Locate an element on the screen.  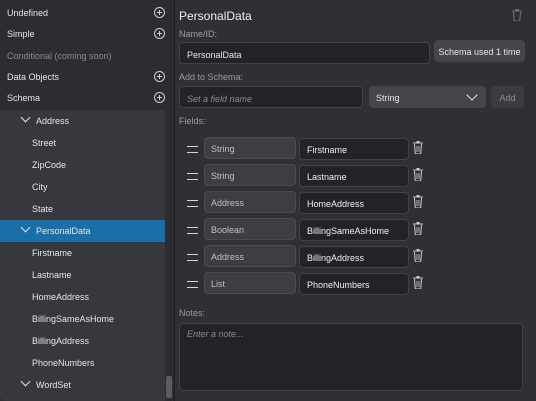
field-name-value: Lastname is located at coordinates (327, 177).